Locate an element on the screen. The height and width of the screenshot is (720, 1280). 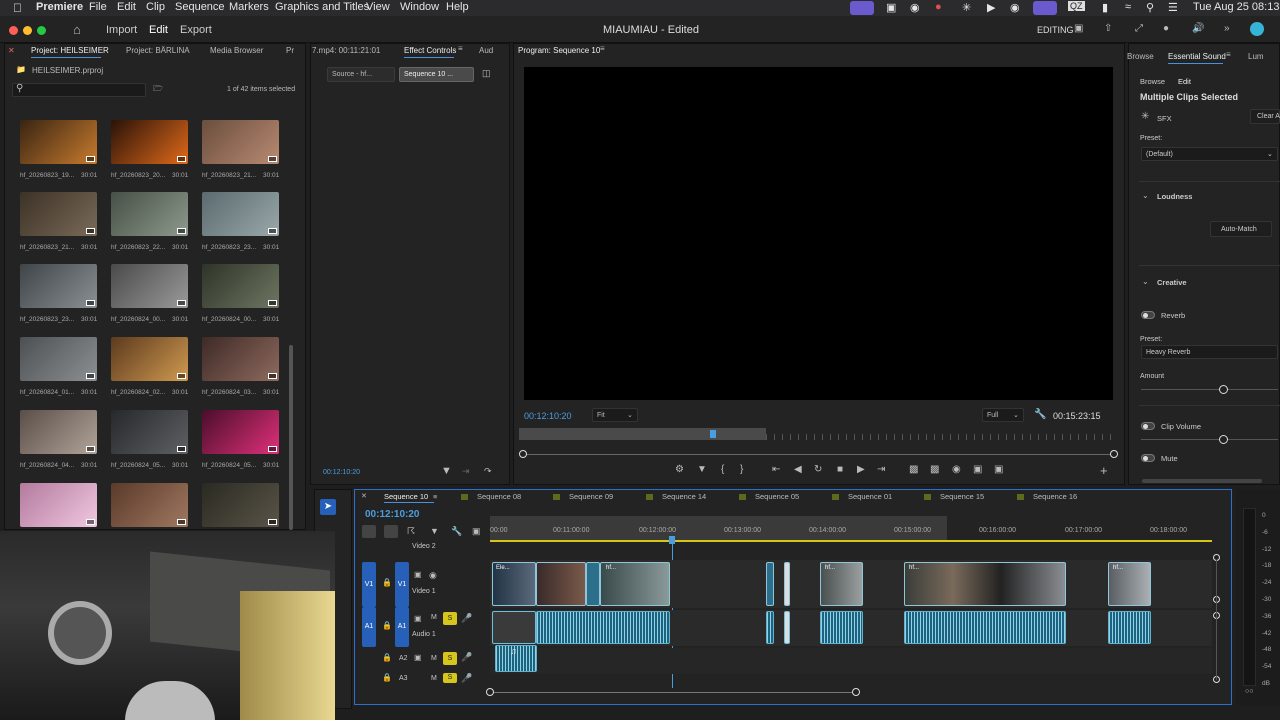
minimize-window-icon is located at coordinates (27, 30).